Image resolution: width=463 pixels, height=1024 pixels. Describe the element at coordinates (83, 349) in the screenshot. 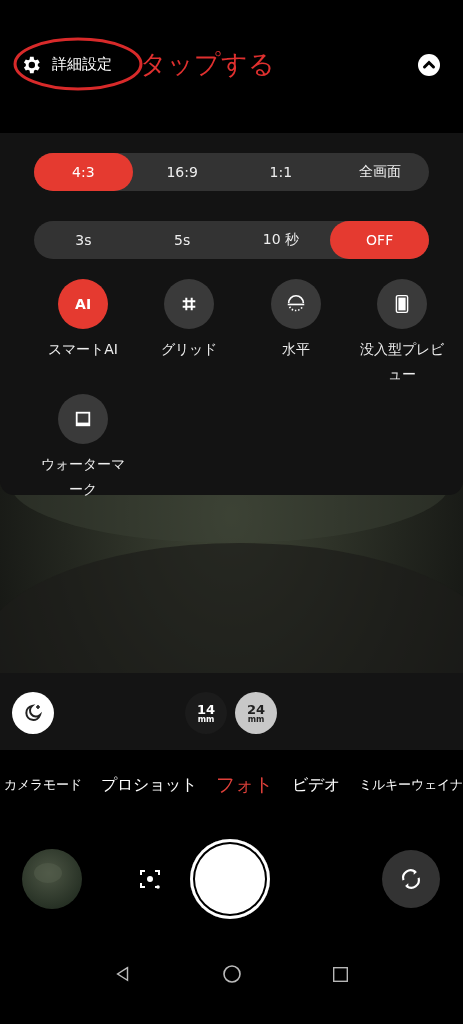

I see `feature-label: スマートAI` at that location.